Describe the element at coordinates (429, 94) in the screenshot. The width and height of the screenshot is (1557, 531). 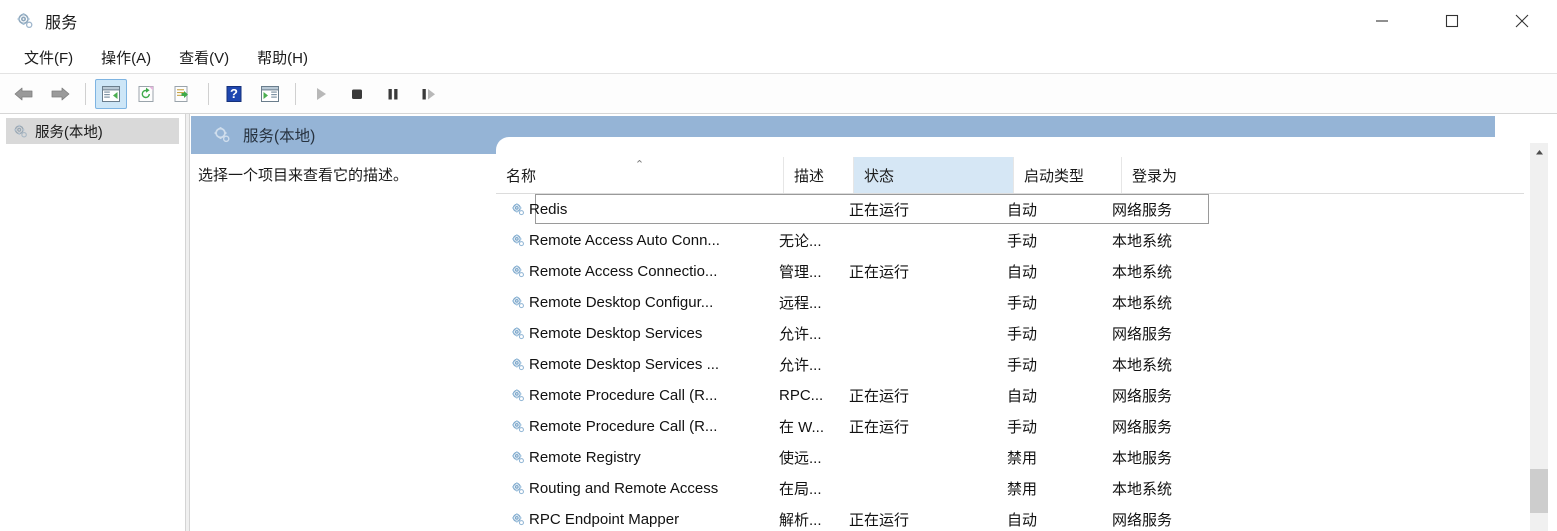
I see `restart-service-icon` at that location.